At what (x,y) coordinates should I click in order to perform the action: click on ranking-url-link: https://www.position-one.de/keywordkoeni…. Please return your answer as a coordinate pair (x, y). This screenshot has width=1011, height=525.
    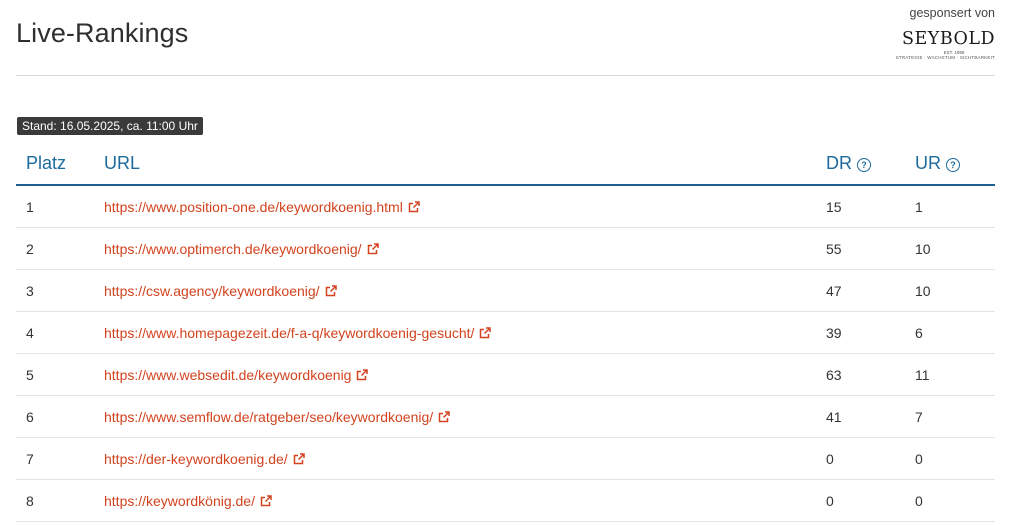
    Looking at the image, I should click on (262, 207).